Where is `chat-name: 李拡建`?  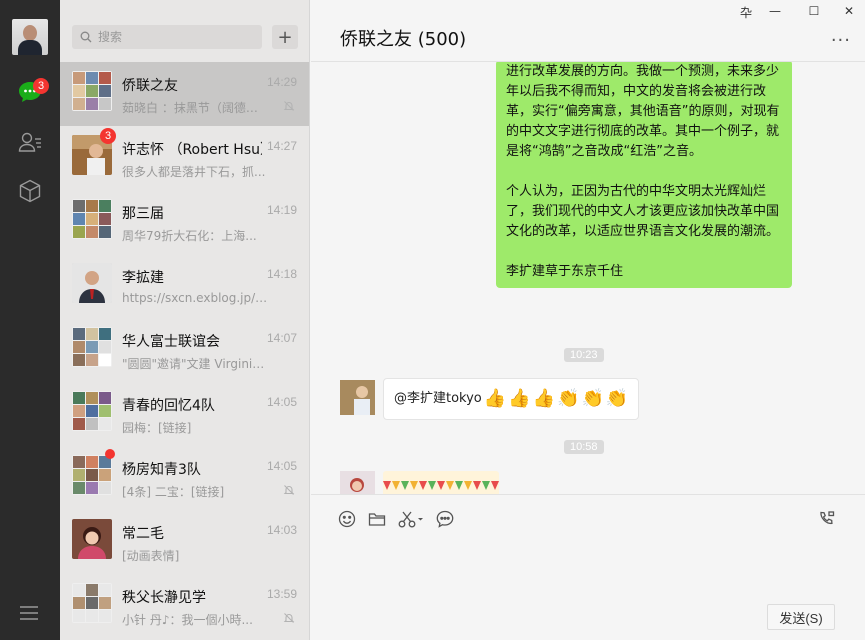
chat-name: 李拡建 is located at coordinates (143, 278).